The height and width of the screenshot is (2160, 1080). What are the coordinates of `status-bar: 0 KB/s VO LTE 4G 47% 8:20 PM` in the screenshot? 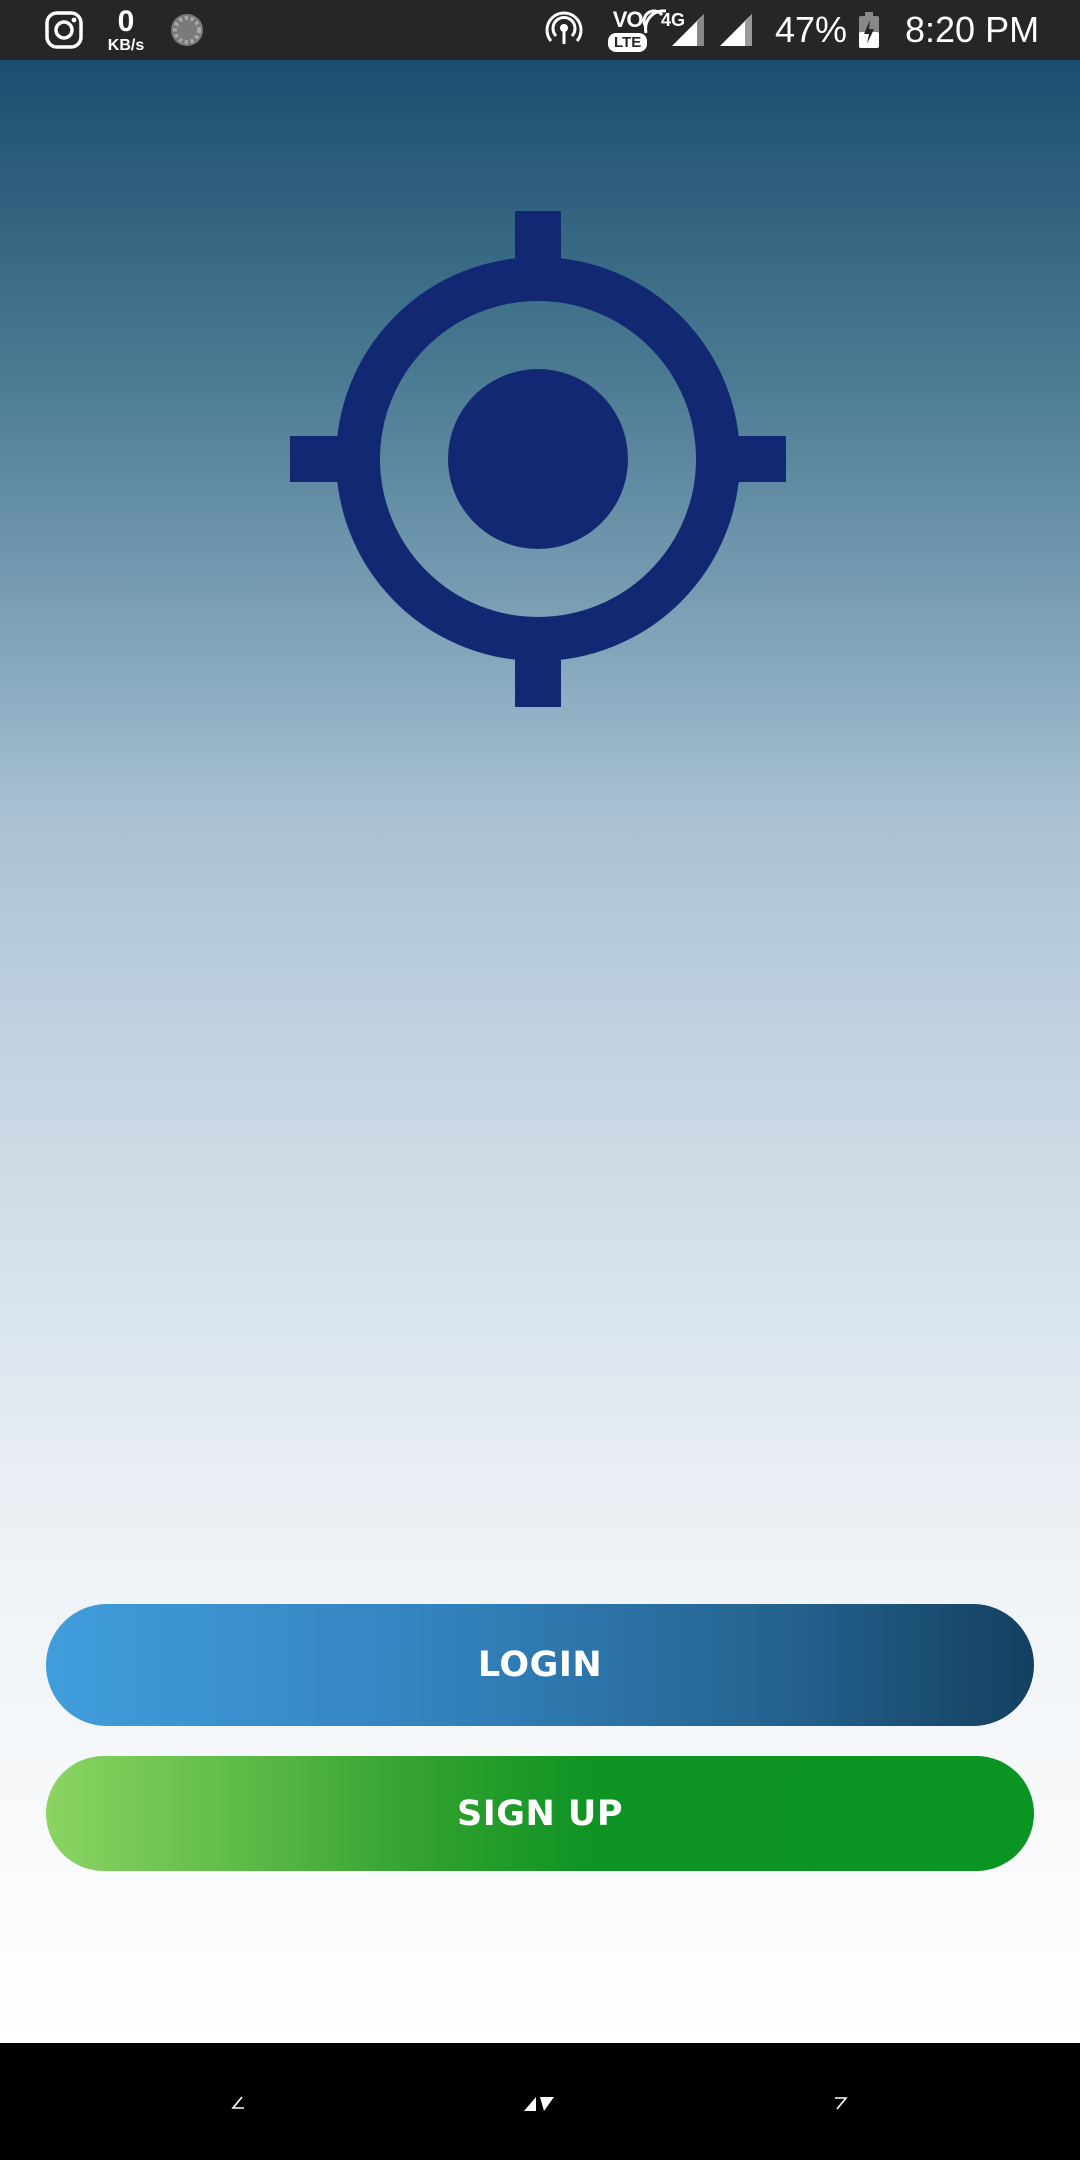 It's located at (540, 30).